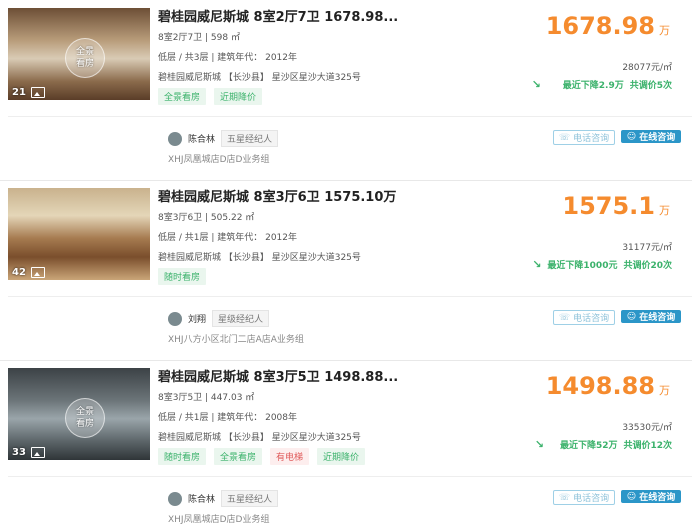 The image size is (692, 530). I want to click on house-photo: 全景 看房 33, so click(79, 414).